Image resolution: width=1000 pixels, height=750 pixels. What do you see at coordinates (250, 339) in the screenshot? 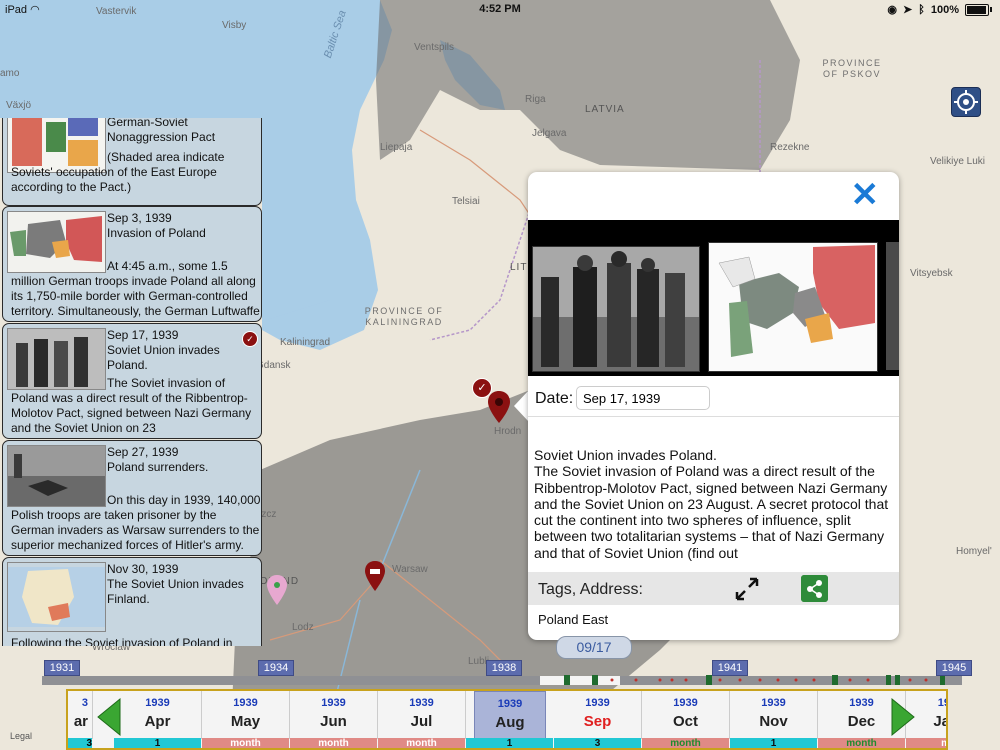
I see `checked-icon: ✓` at bounding box center [250, 339].